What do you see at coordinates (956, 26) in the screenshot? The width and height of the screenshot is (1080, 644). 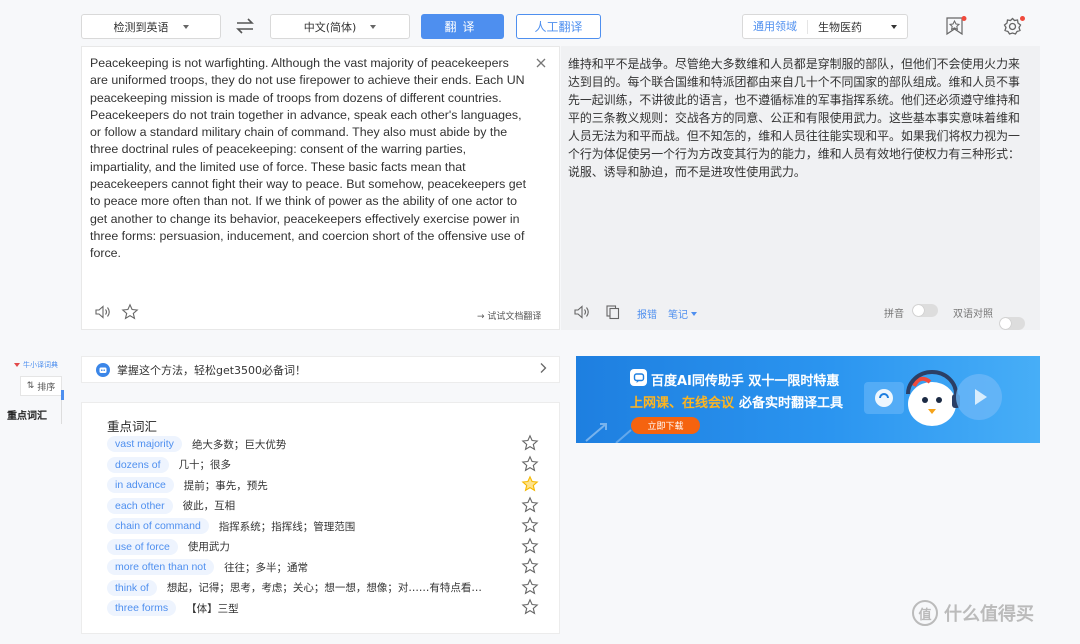 I see `favorites-icon` at bounding box center [956, 26].